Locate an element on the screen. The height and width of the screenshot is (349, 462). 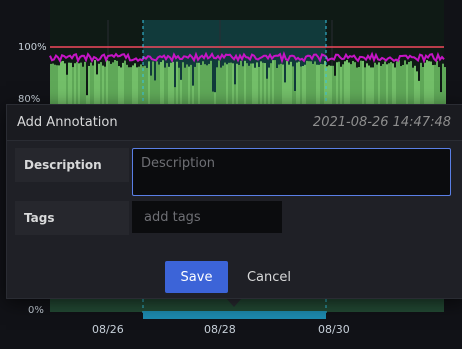
description-label: Description is located at coordinates (72, 165).